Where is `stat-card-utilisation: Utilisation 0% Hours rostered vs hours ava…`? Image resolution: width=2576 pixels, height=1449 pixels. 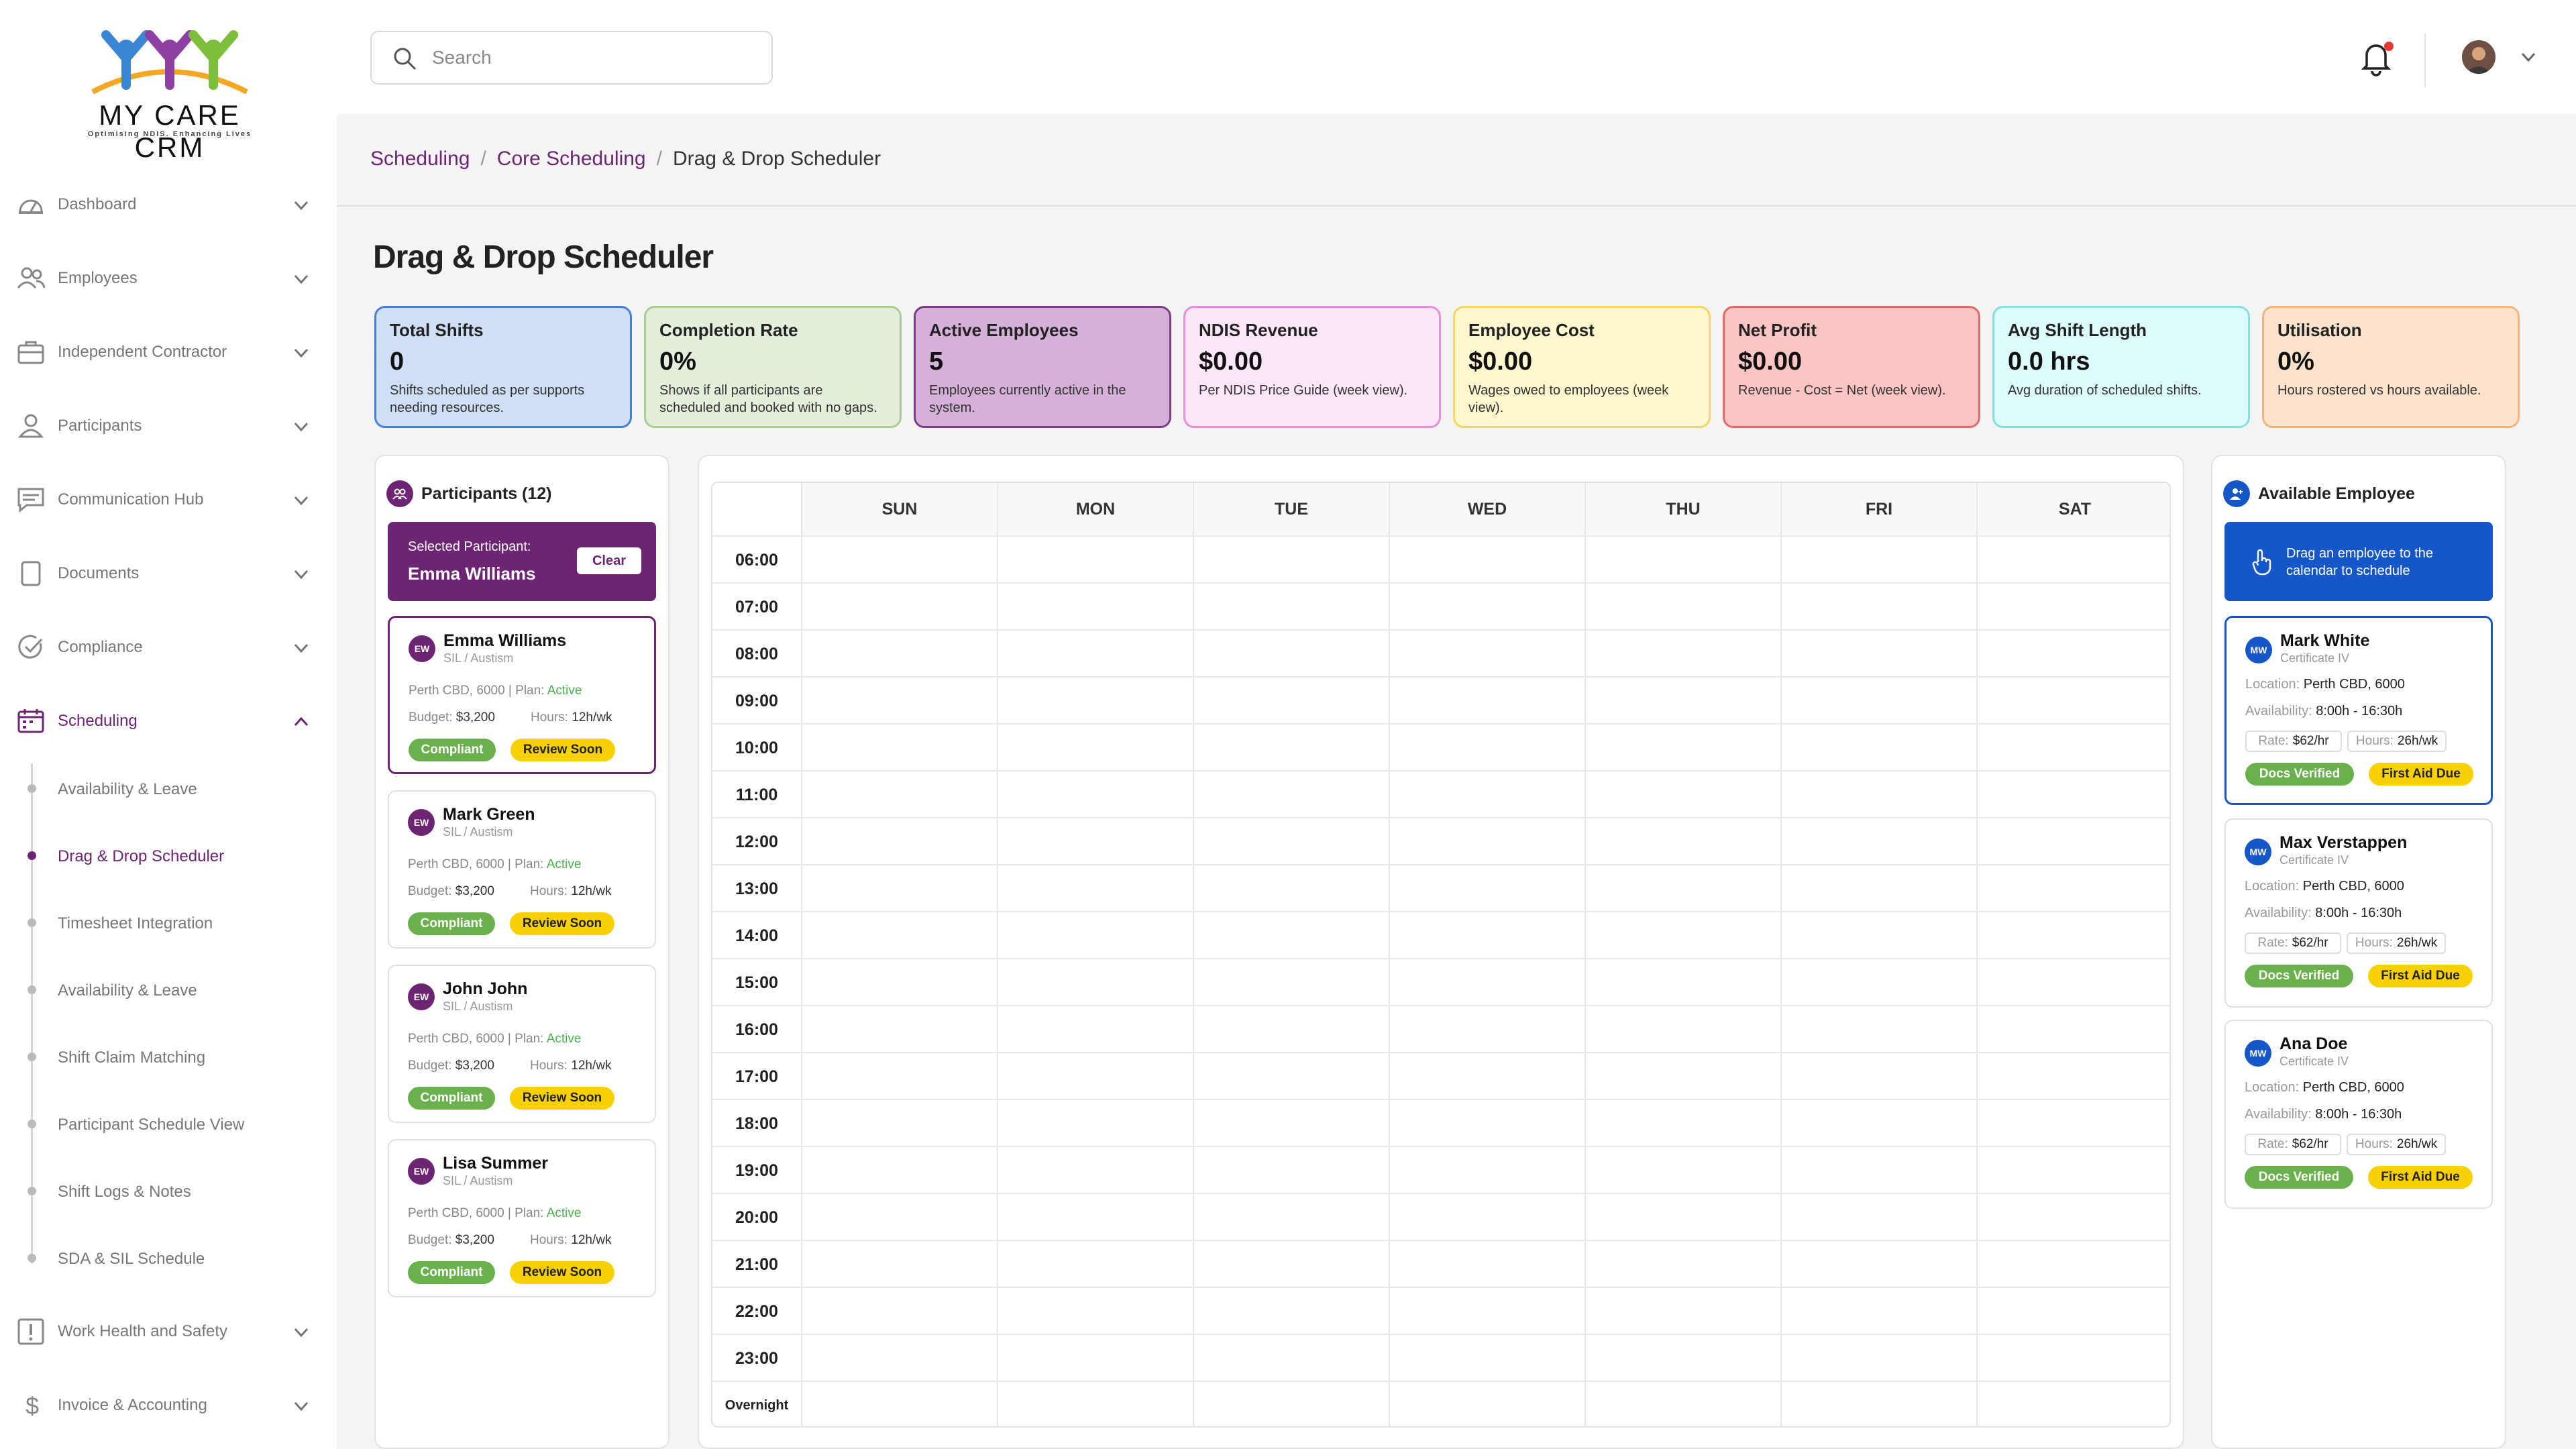 stat-card-utilisation: Utilisation 0% Hours rostered vs hours ava… is located at coordinates (2391, 367).